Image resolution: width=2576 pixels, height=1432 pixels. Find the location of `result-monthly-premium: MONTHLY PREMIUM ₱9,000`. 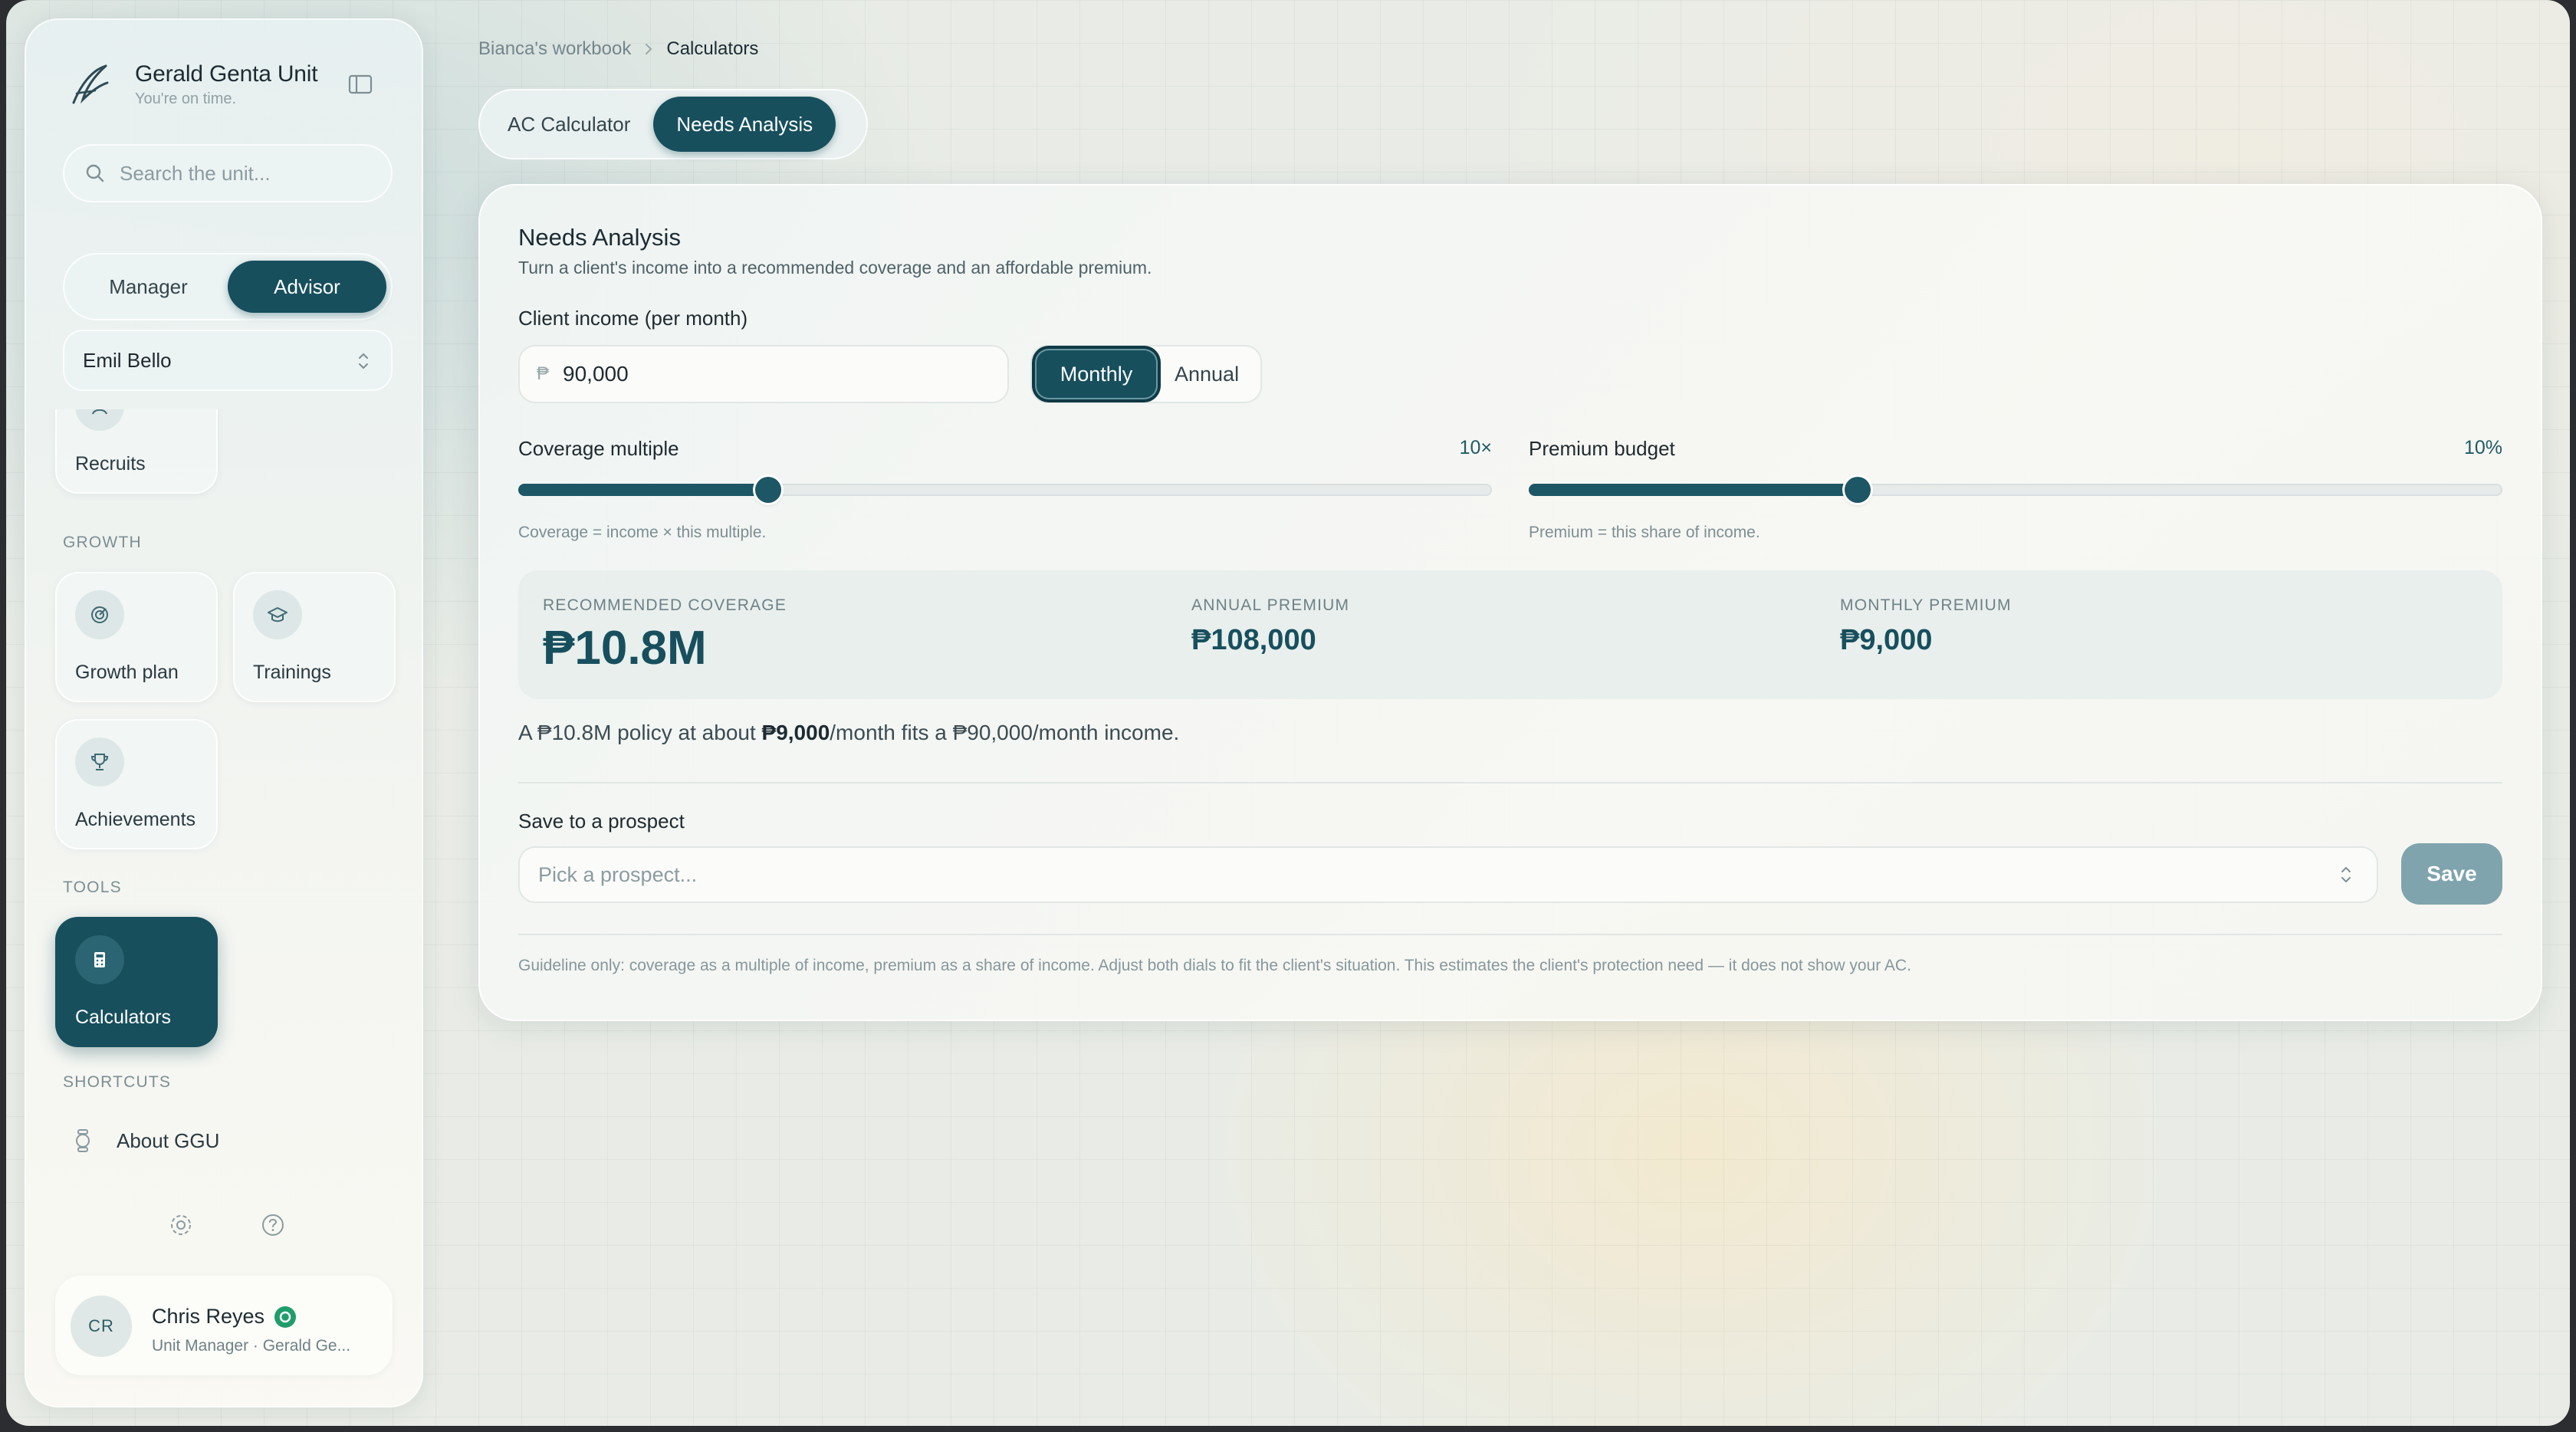

result-monthly-premium: MONTHLY PREMIUM ₱9,000 is located at coordinates (1926, 626).